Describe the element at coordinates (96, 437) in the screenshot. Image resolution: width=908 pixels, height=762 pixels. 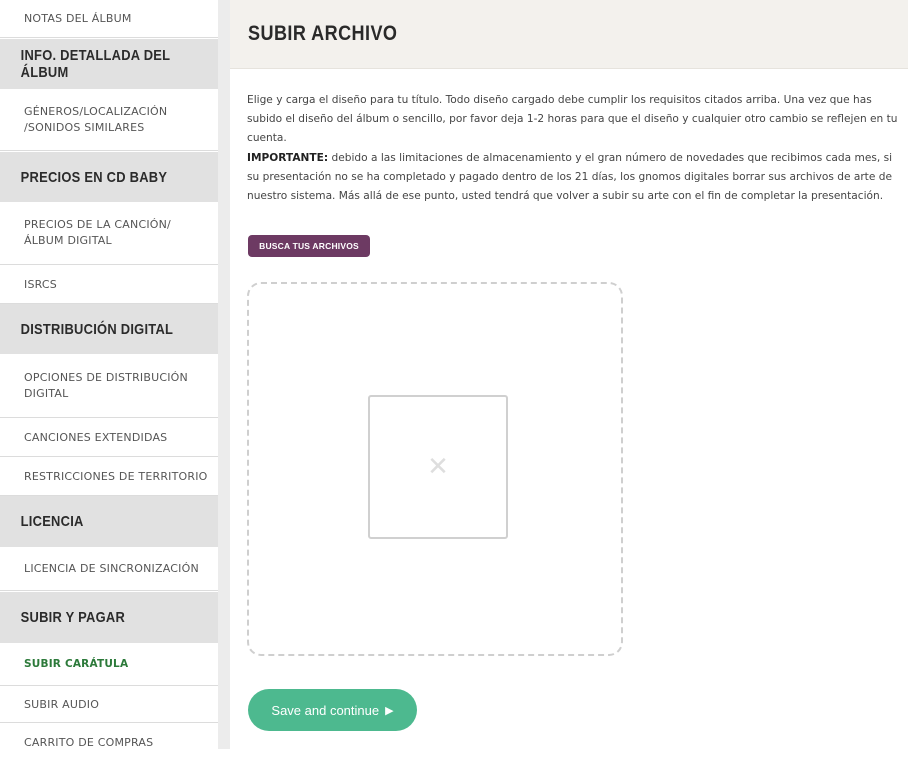
I see `sidebar-item-label: CANCIONES EXTENDIDAS` at that location.